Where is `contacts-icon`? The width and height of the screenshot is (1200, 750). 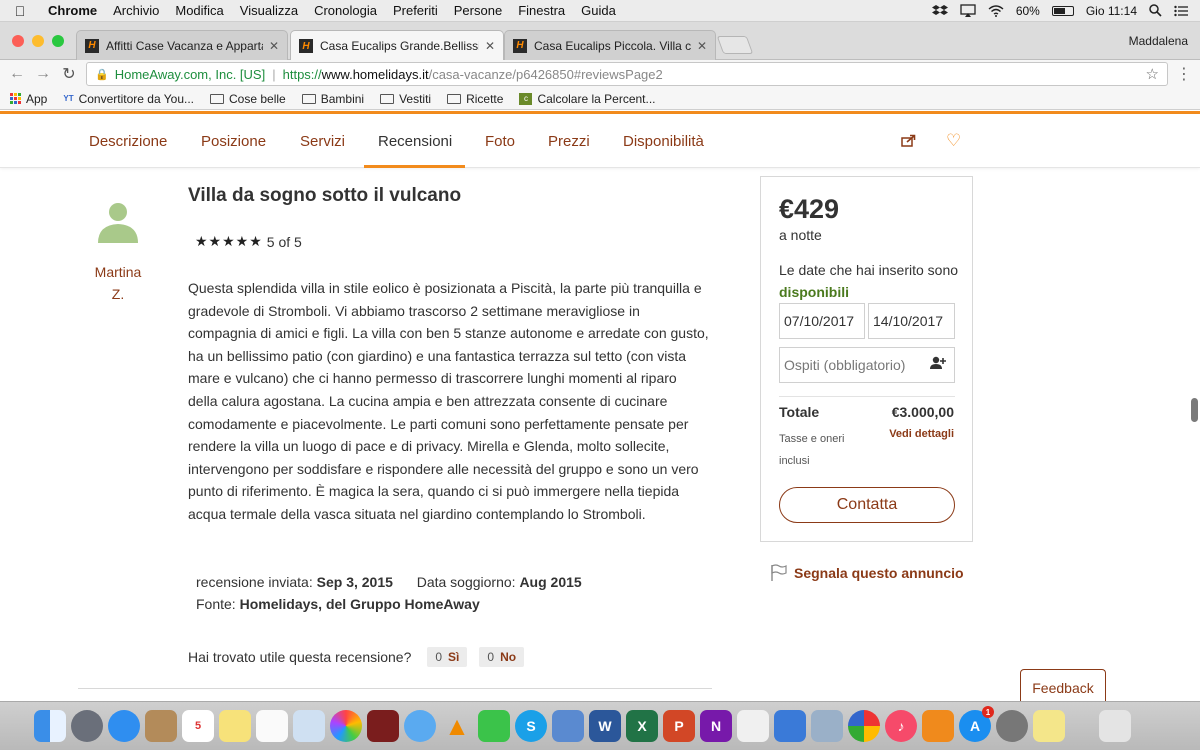
contacts-icon is located at coordinates (161, 726).